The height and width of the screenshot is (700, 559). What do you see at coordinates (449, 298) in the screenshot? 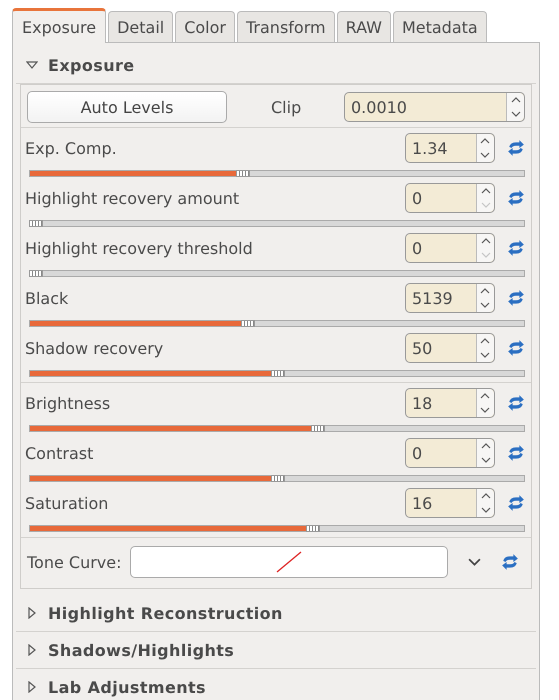
I see `spin-field: 5139` at bounding box center [449, 298].